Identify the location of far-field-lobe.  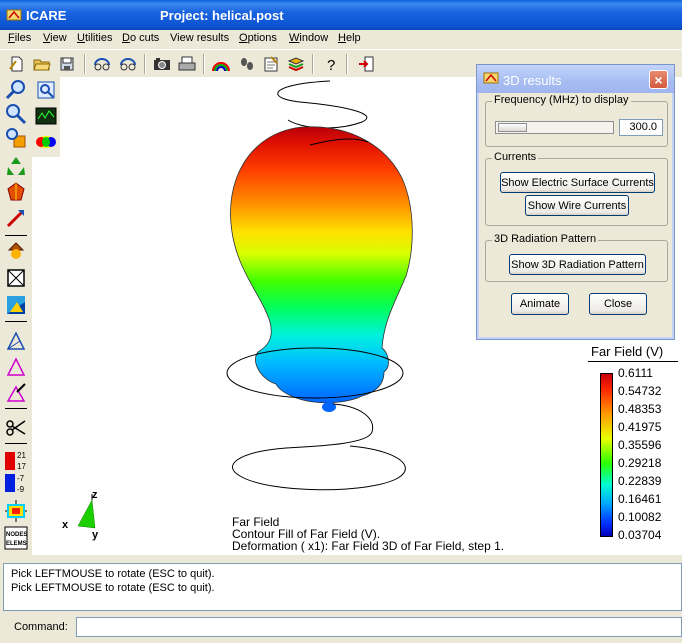
(321, 265).